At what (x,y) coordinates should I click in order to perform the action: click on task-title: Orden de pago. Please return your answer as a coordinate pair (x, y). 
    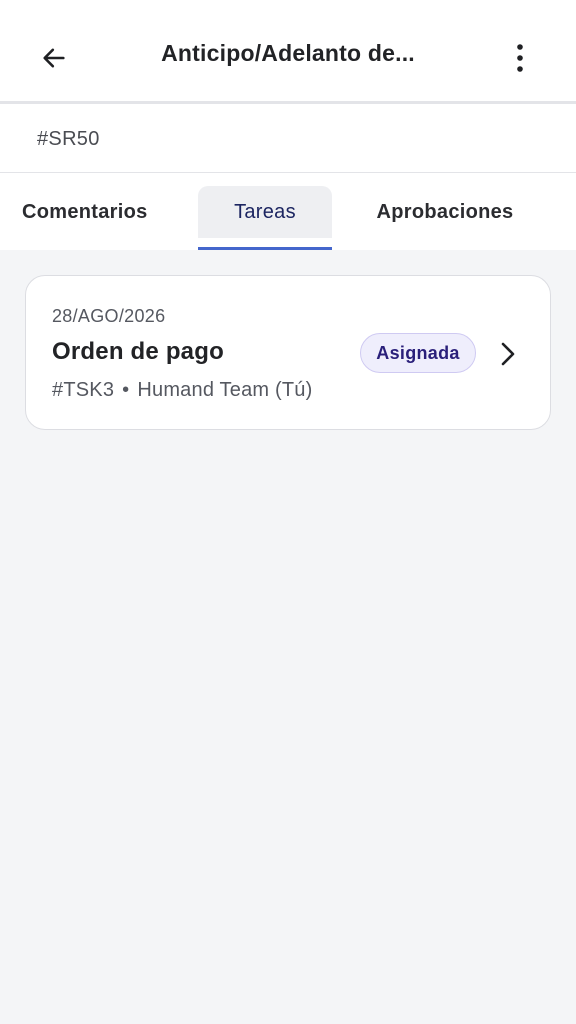
    Looking at the image, I should click on (138, 351).